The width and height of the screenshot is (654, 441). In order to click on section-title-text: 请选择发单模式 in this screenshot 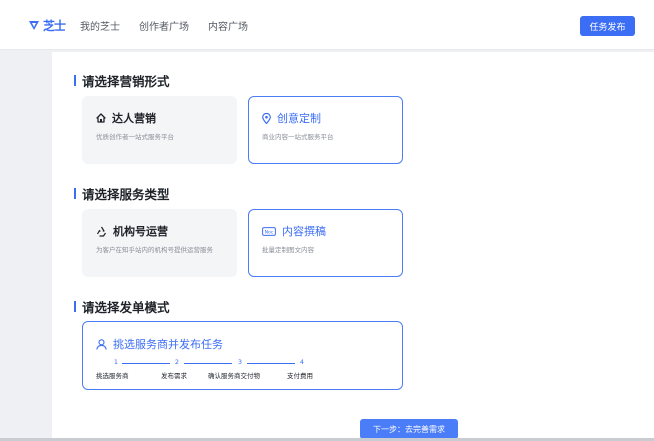, I will do `click(126, 307)`.